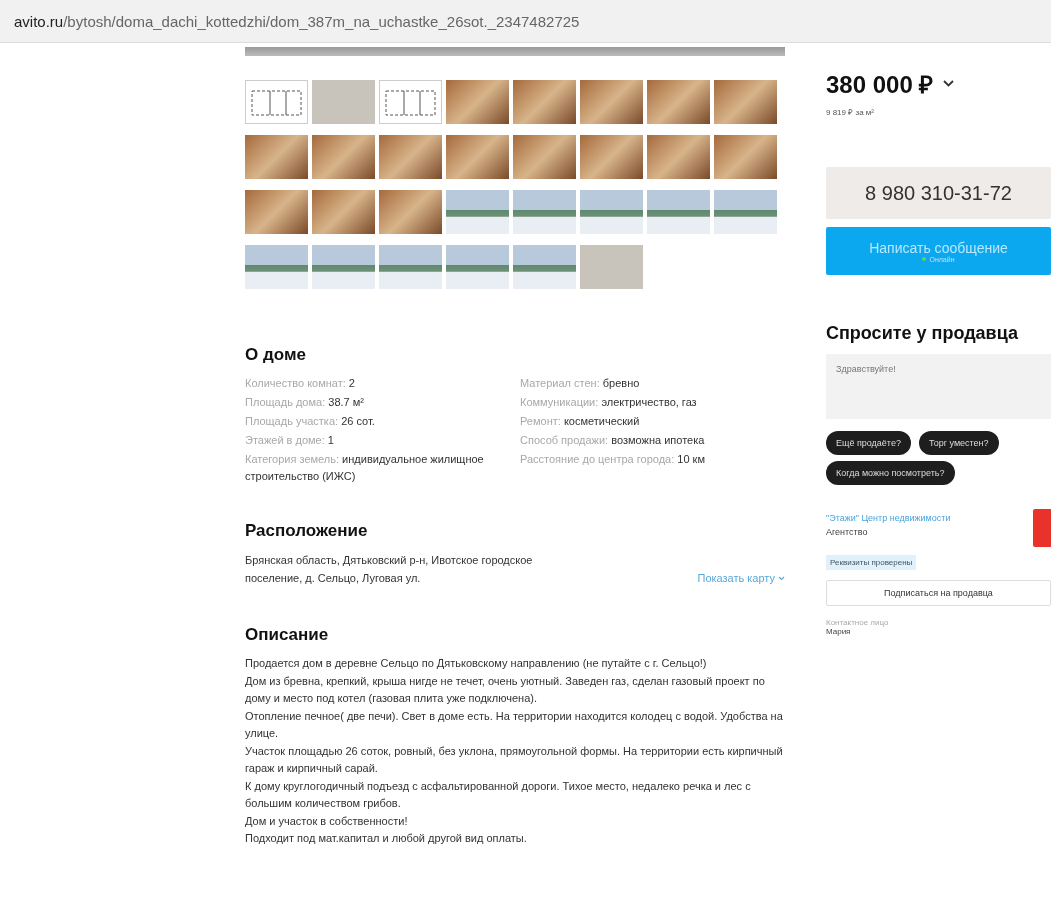 This screenshot has width=1051, height=923. What do you see at coordinates (850, 112) in the screenshot?
I see `price-per-area-text: 9 819 ₽ за м²` at bounding box center [850, 112].